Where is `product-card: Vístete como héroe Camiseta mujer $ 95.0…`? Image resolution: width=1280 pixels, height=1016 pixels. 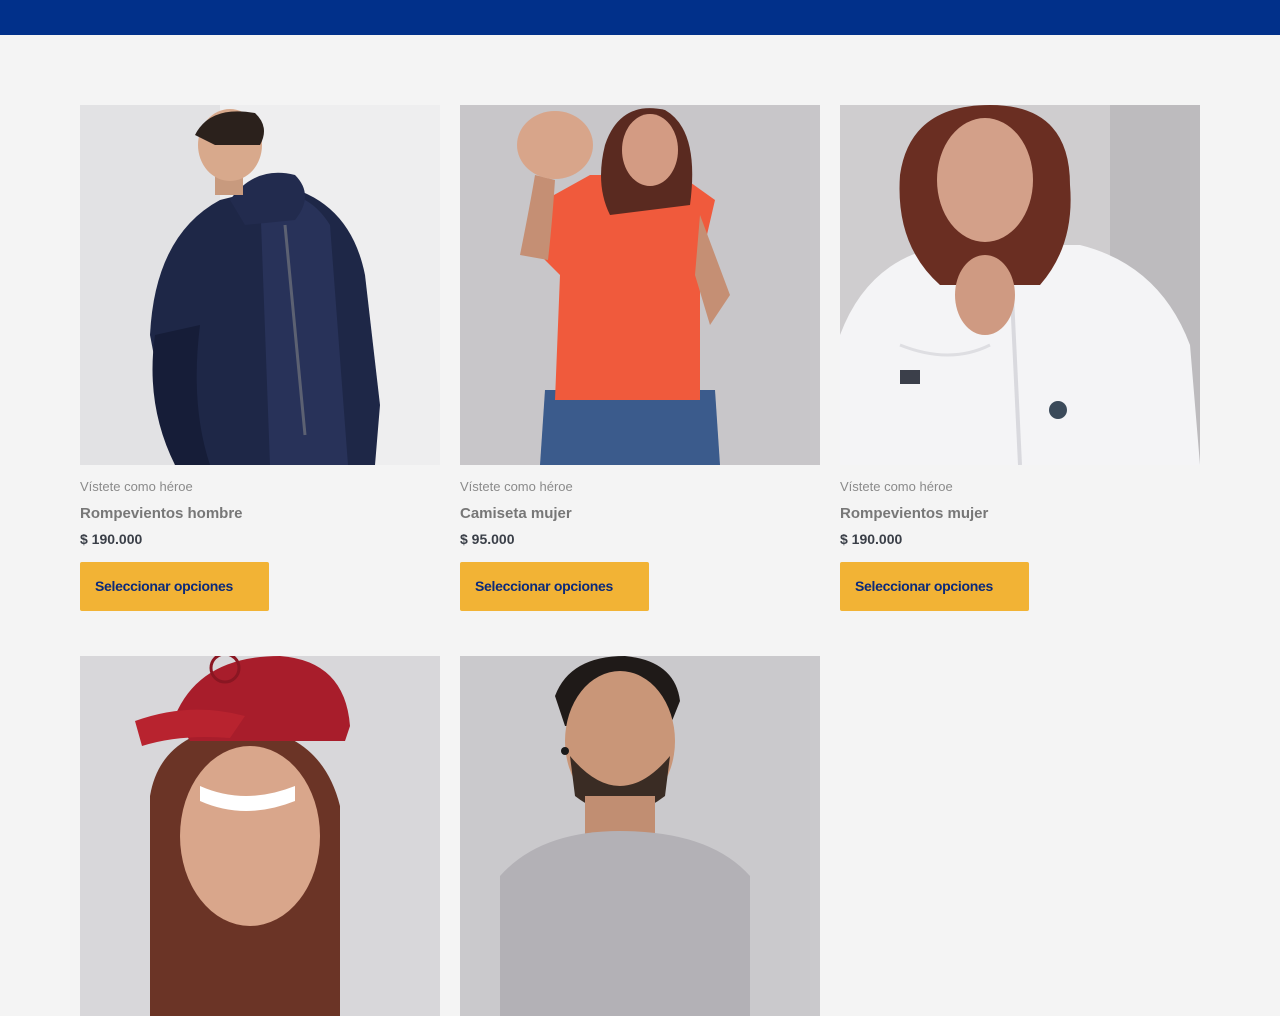 product-card: Vístete como héroe Camiseta mujer $ 95.0… is located at coordinates (640, 358).